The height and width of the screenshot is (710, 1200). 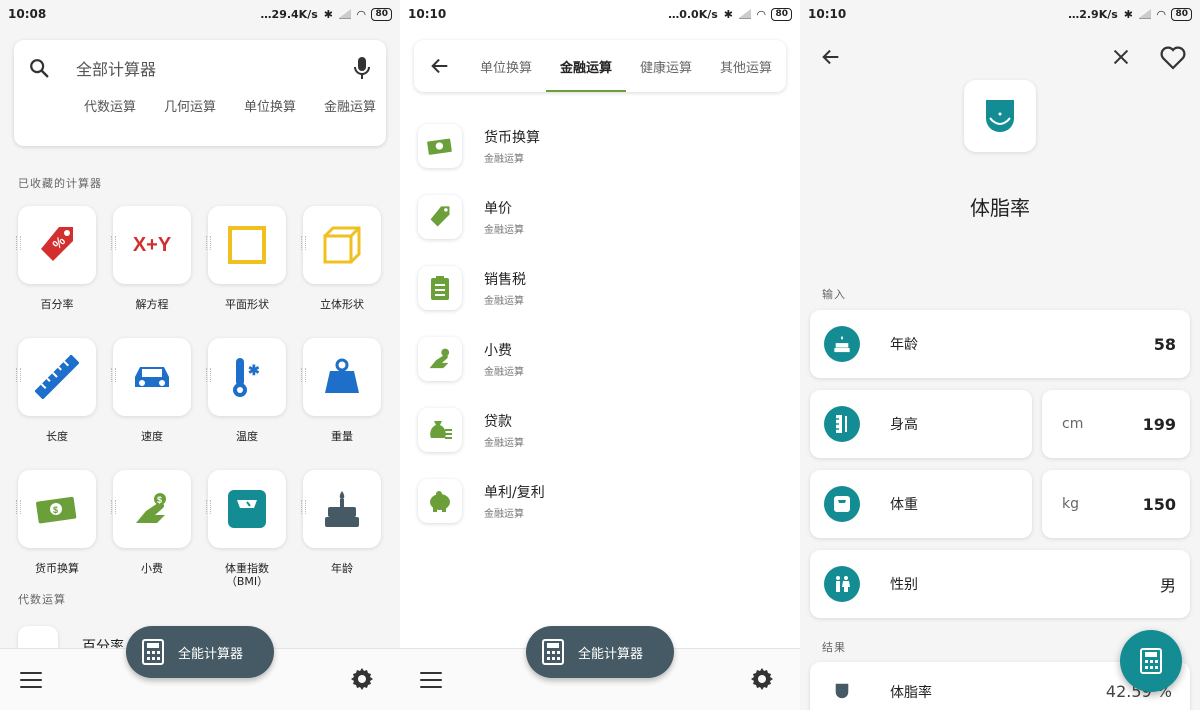 What do you see at coordinates (151, 529) in the screenshot?
I see `tile-tip: $ 小费` at bounding box center [151, 529].